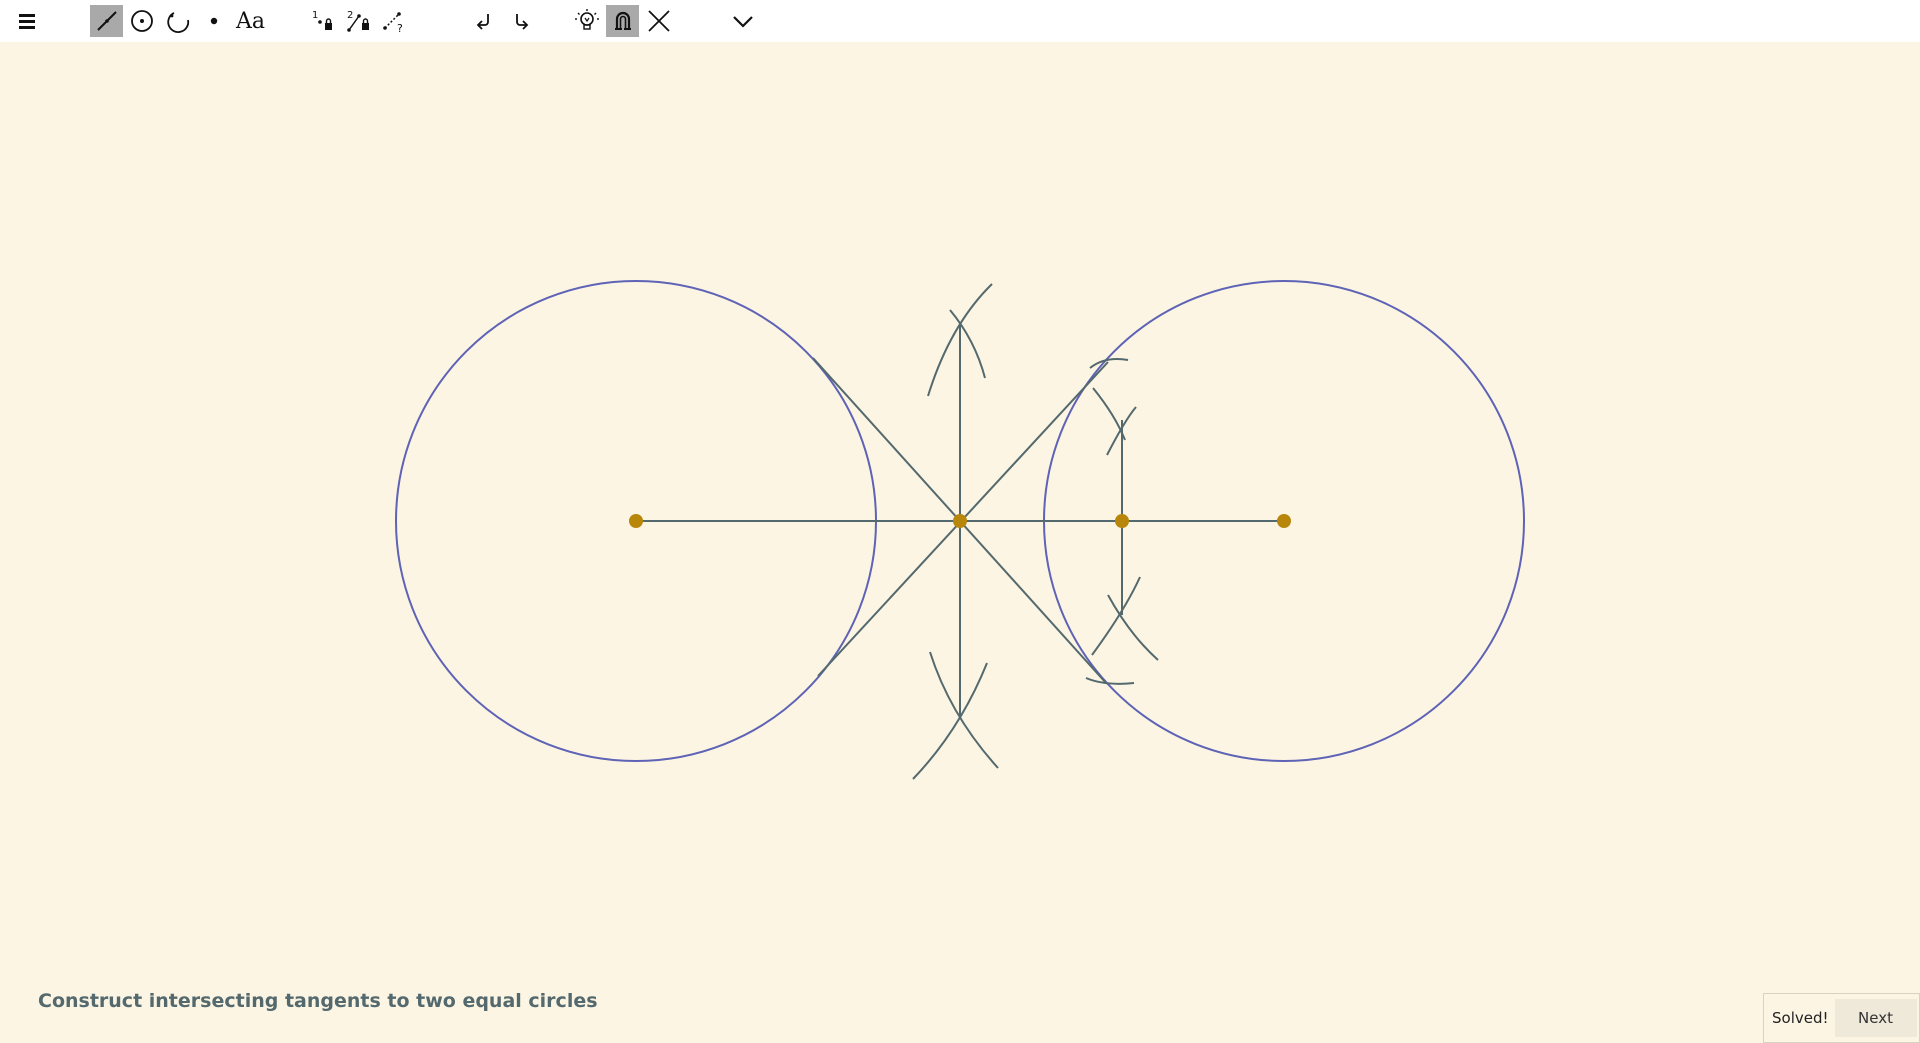 The width and height of the screenshot is (1920, 1043). I want to click on circle-tool-button, so click(141, 21).